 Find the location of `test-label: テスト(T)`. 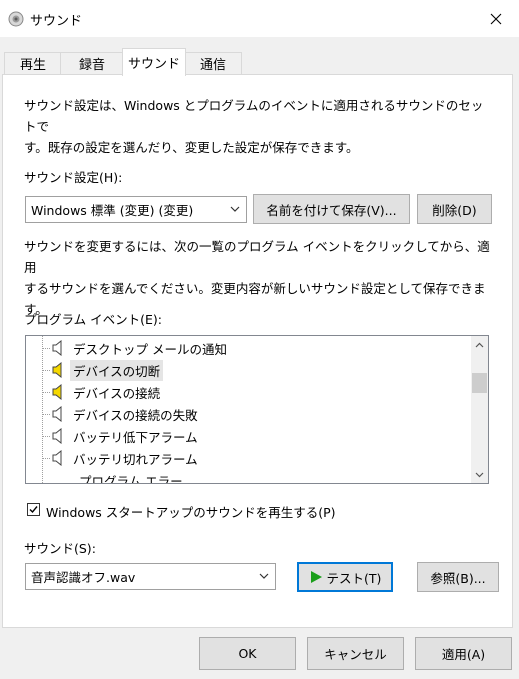

test-label: テスト(T) is located at coordinates (354, 578).